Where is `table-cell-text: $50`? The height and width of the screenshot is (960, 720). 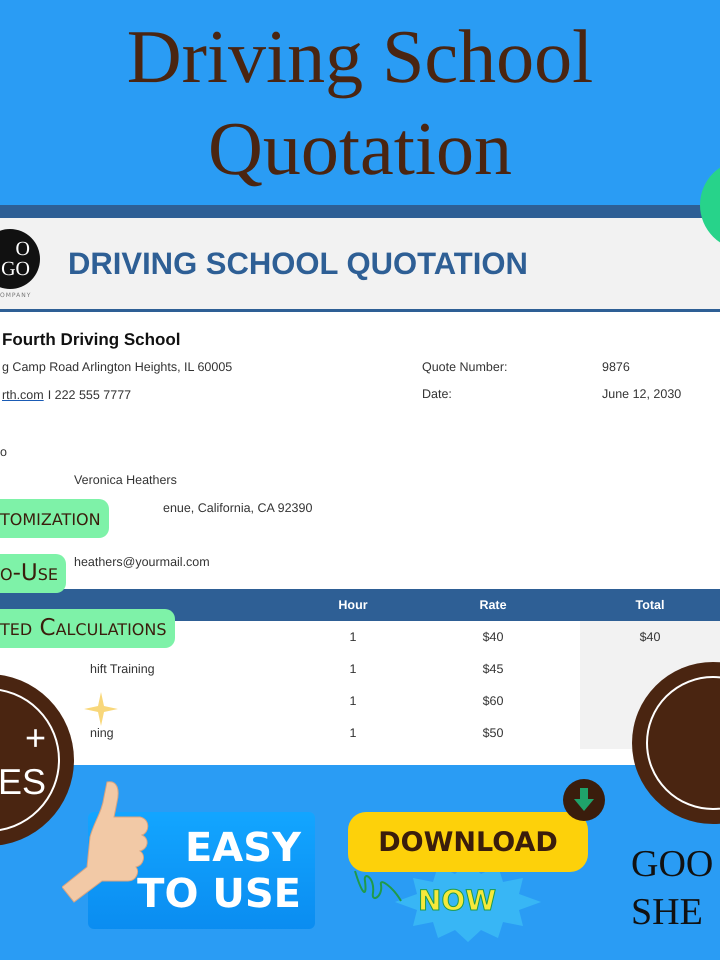
table-cell-text: $50 is located at coordinates (493, 733).